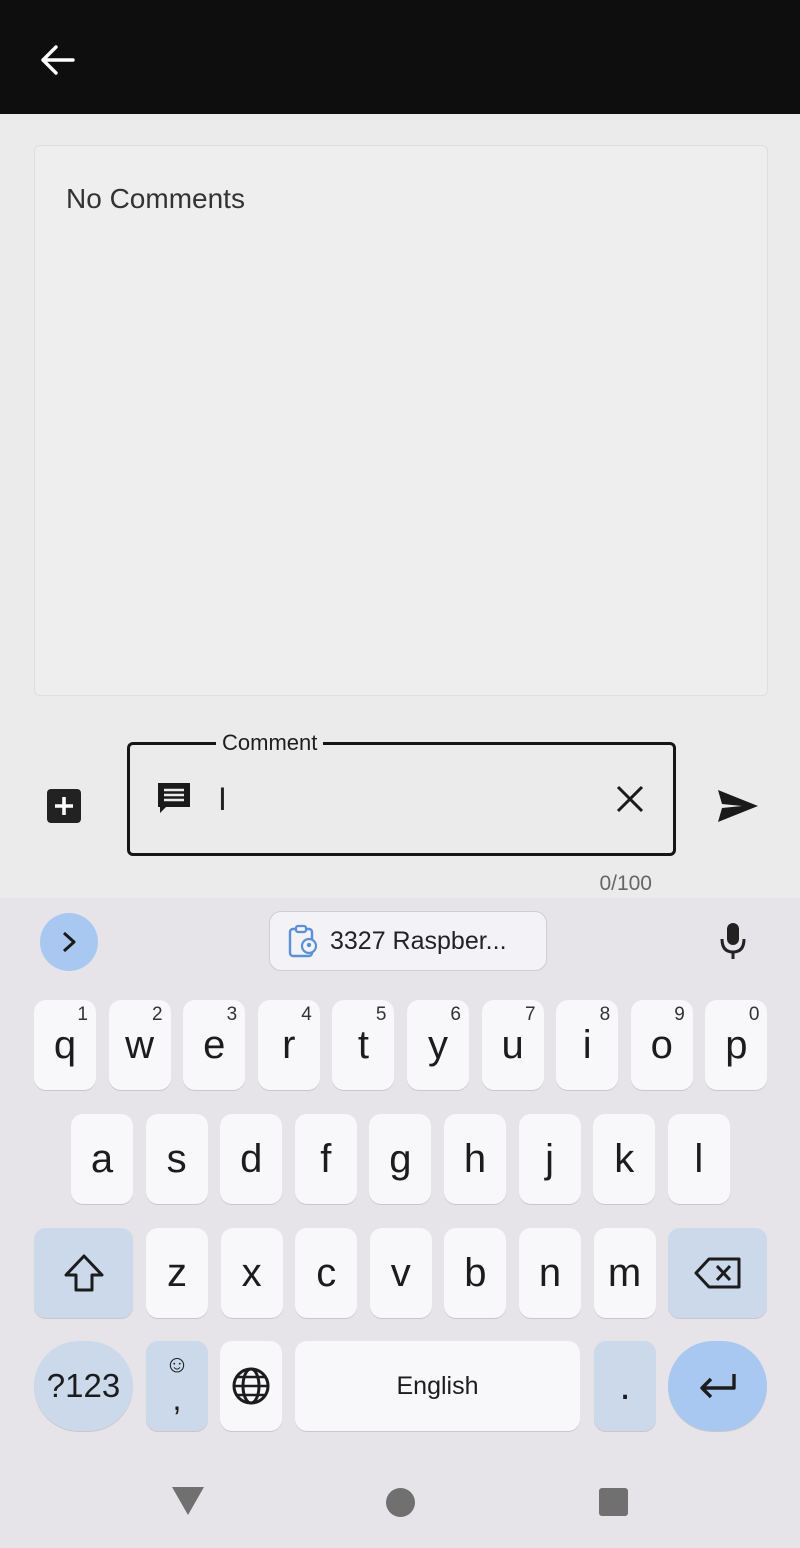 This screenshot has width=800, height=1548. I want to click on key-l: l, so click(698, 1159).